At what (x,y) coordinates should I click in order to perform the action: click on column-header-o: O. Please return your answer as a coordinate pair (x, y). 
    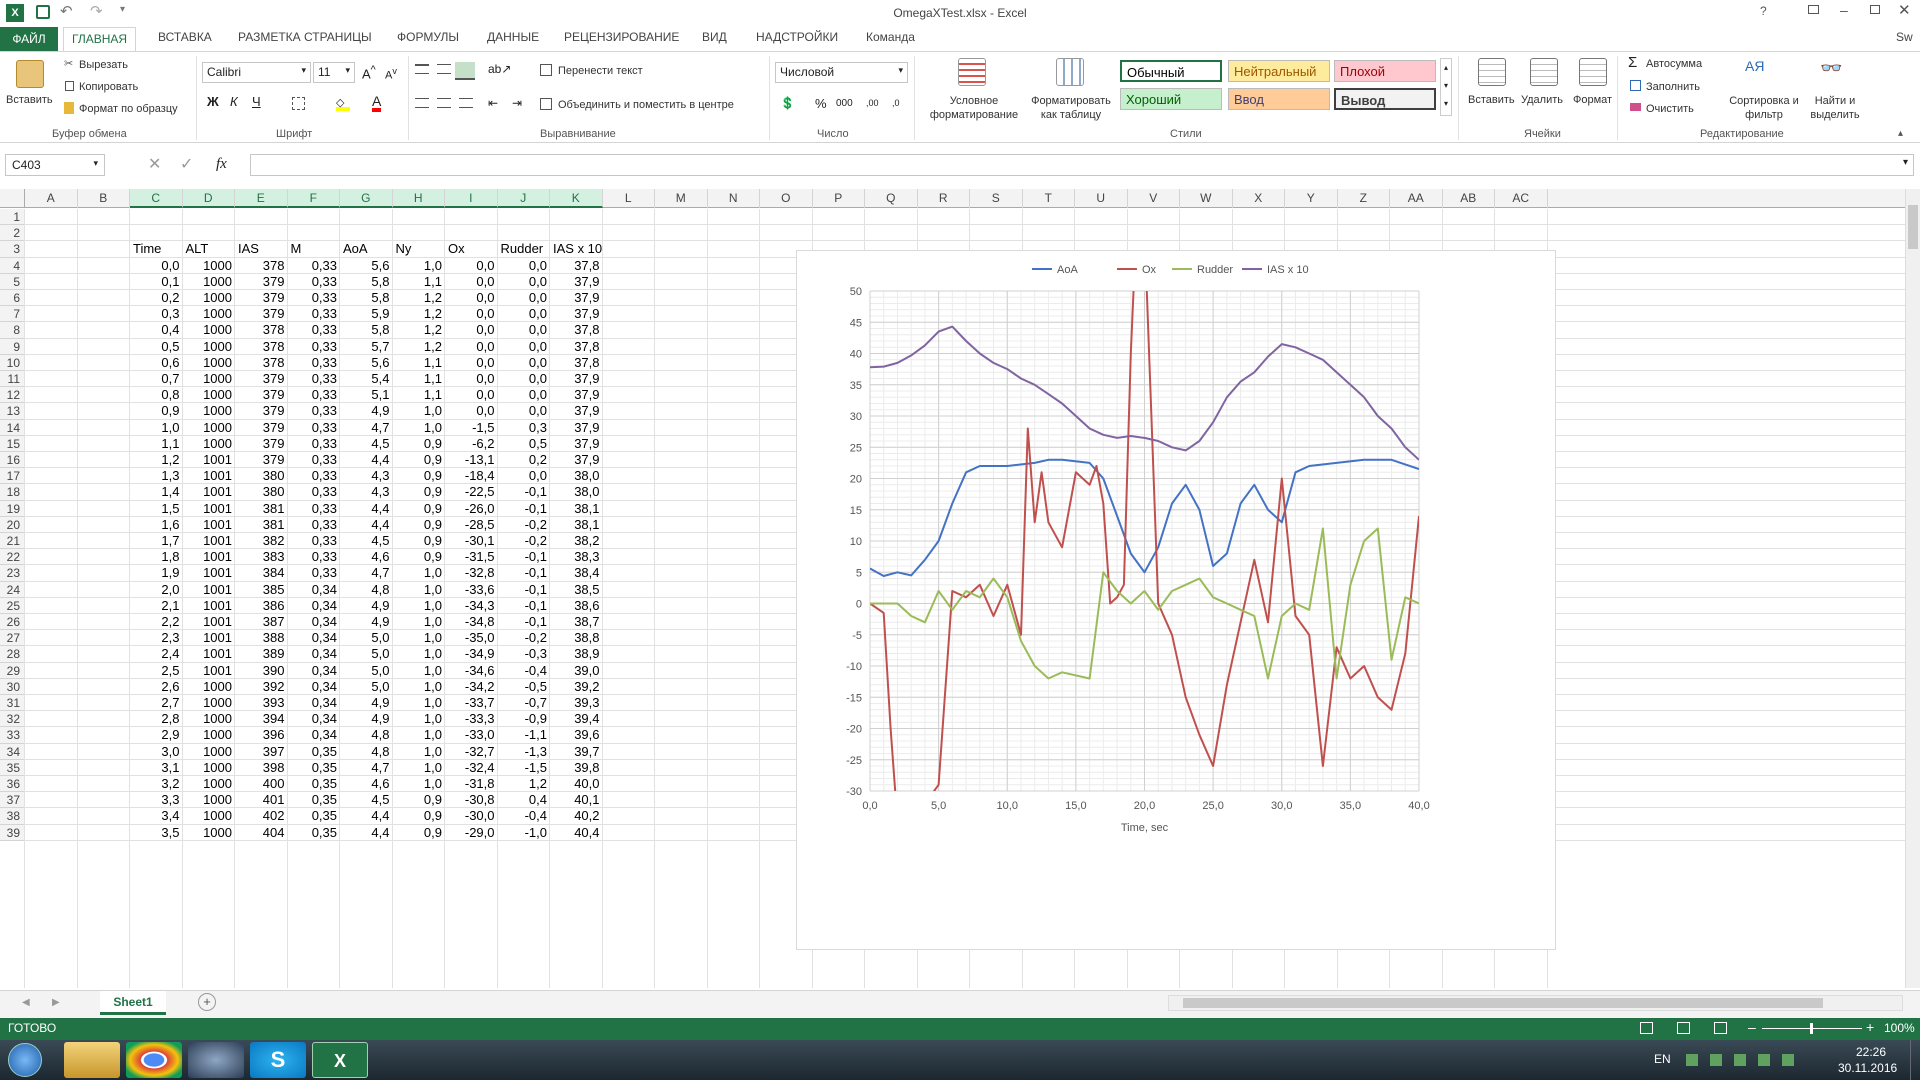
    Looking at the image, I should click on (786, 198).